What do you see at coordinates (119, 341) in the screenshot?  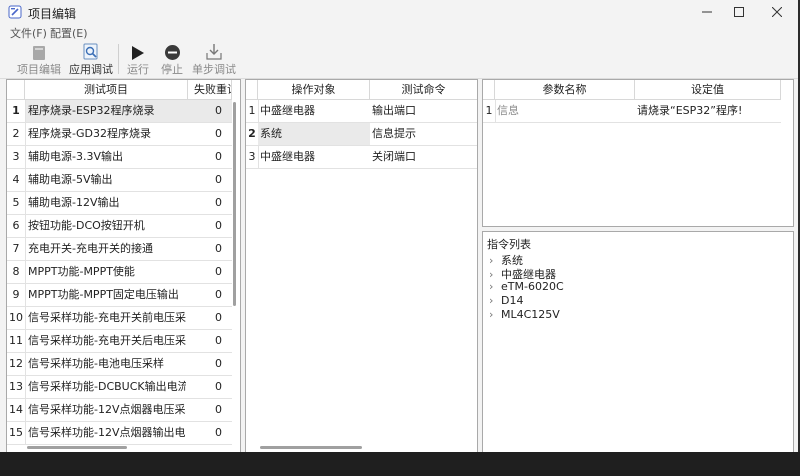 I see `table-row: 11 信号采样功能-充电开关后电压采样 0` at bounding box center [119, 341].